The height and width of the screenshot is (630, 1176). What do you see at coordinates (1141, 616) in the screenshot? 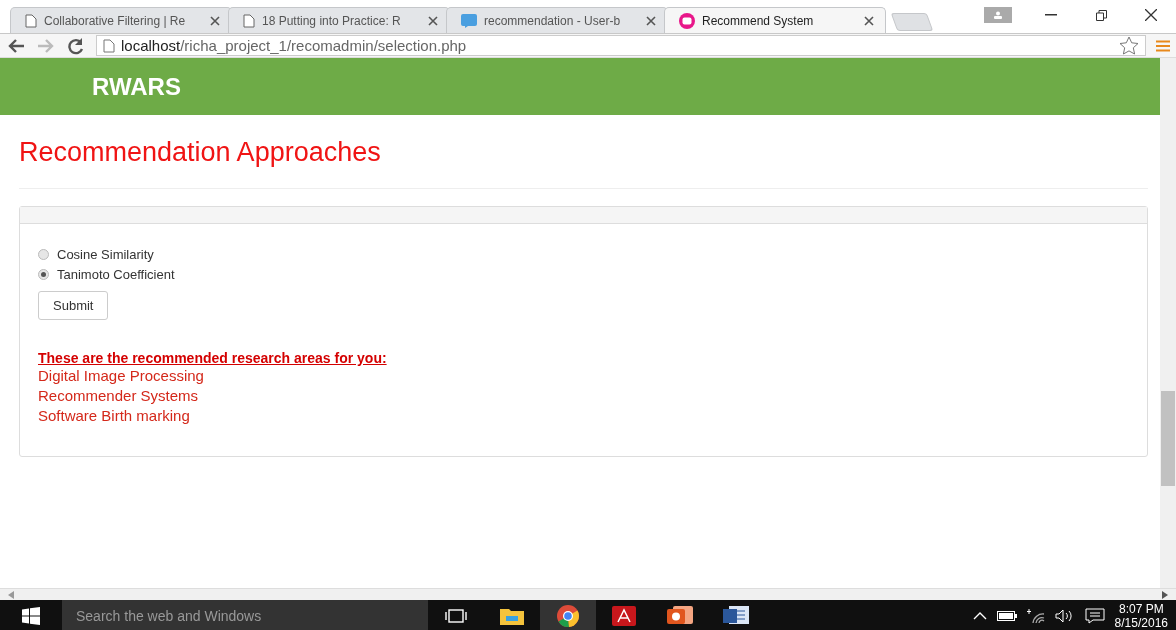
I see `taskbar-clock: 8:07 PM 8/15/2016` at bounding box center [1141, 616].